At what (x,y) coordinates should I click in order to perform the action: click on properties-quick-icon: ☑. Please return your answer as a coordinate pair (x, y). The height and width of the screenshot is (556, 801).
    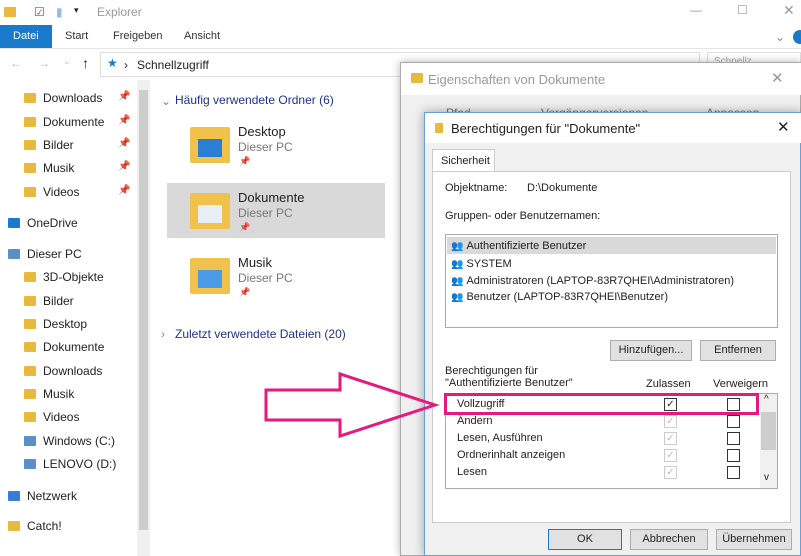
    Looking at the image, I should click on (39, 12).